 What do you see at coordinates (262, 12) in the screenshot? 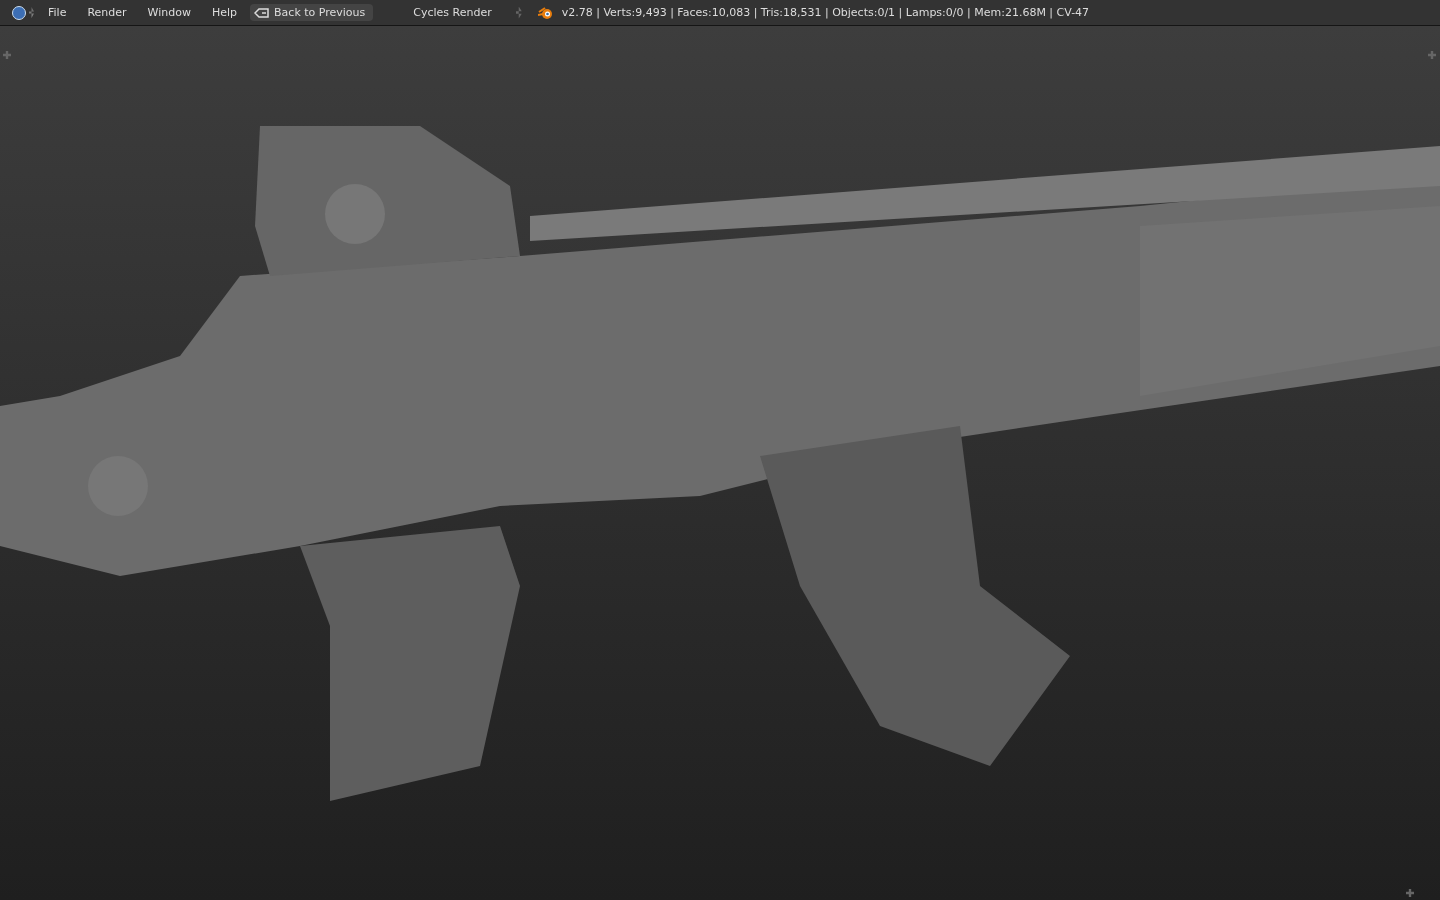
I see `back-arrow-icon` at bounding box center [262, 12].